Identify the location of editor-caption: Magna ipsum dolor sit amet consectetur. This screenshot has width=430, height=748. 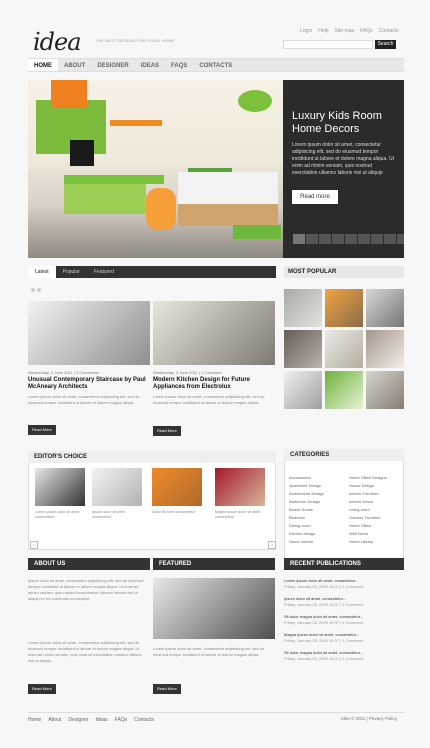
(238, 514).